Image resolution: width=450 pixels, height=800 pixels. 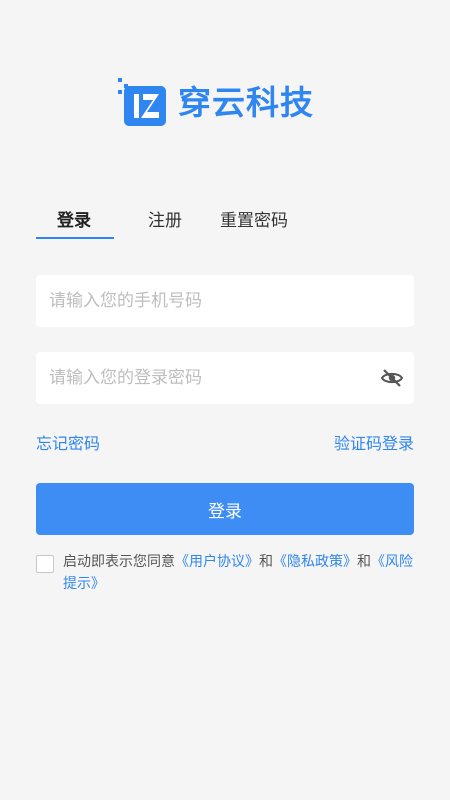 What do you see at coordinates (225, 509) in the screenshot?
I see `login-button: 登录` at bounding box center [225, 509].